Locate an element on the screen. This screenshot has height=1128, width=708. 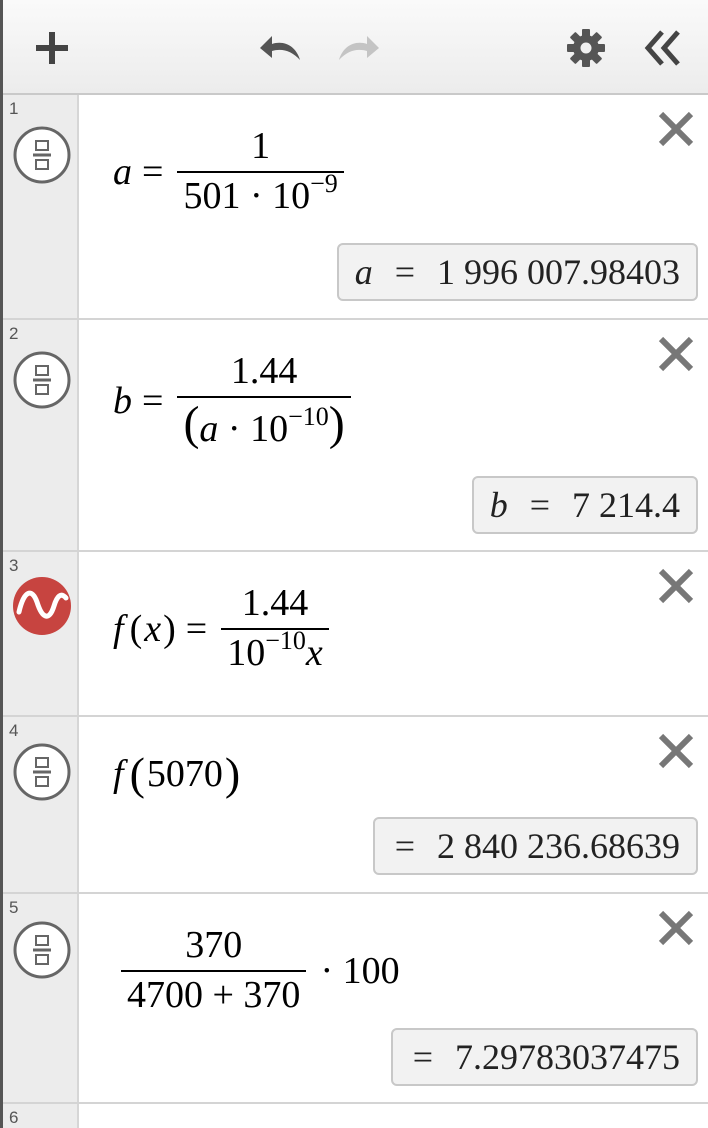
fraction: 1 501 · 10−9 is located at coordinates (260, 171).